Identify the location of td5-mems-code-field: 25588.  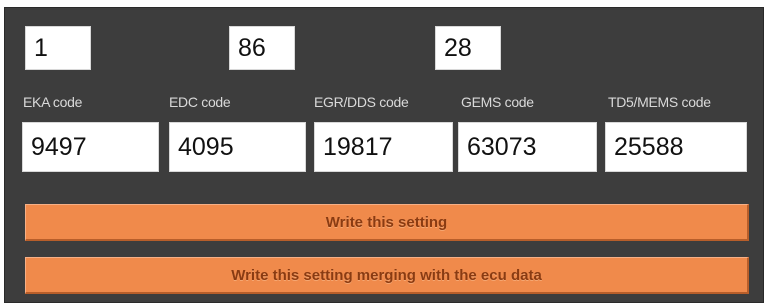
(676, 147).